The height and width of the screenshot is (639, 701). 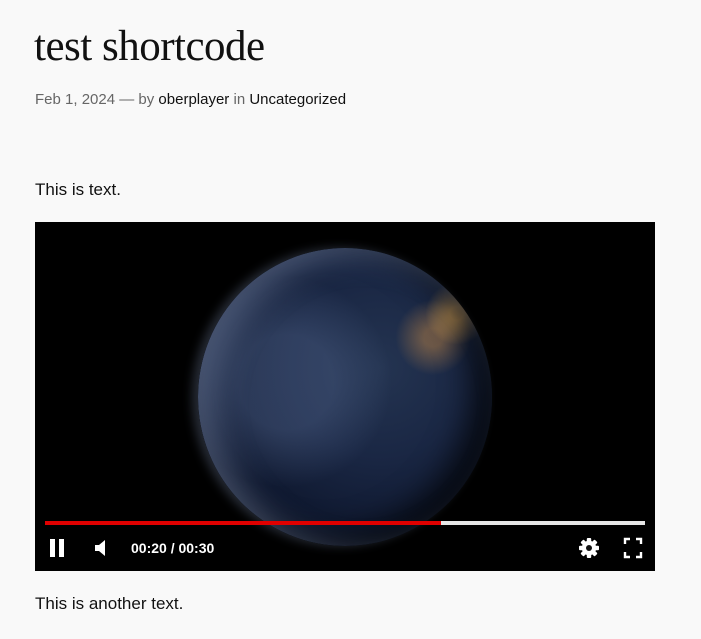 I want to click on progress-bar-fill, so click(x=243, y=523).